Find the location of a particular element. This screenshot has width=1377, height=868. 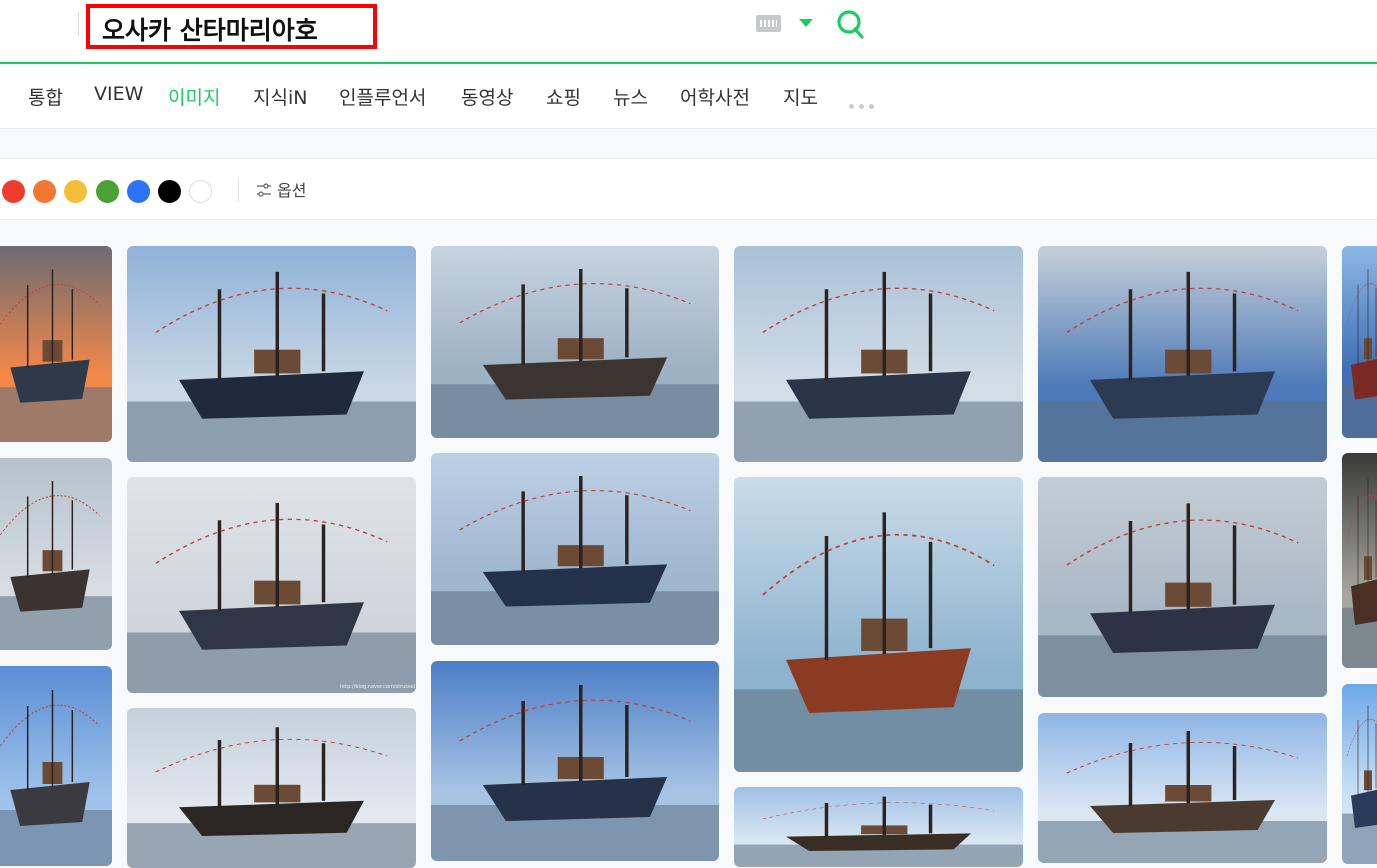

tab-images: 이미지 is located at coordinates (194, 96).